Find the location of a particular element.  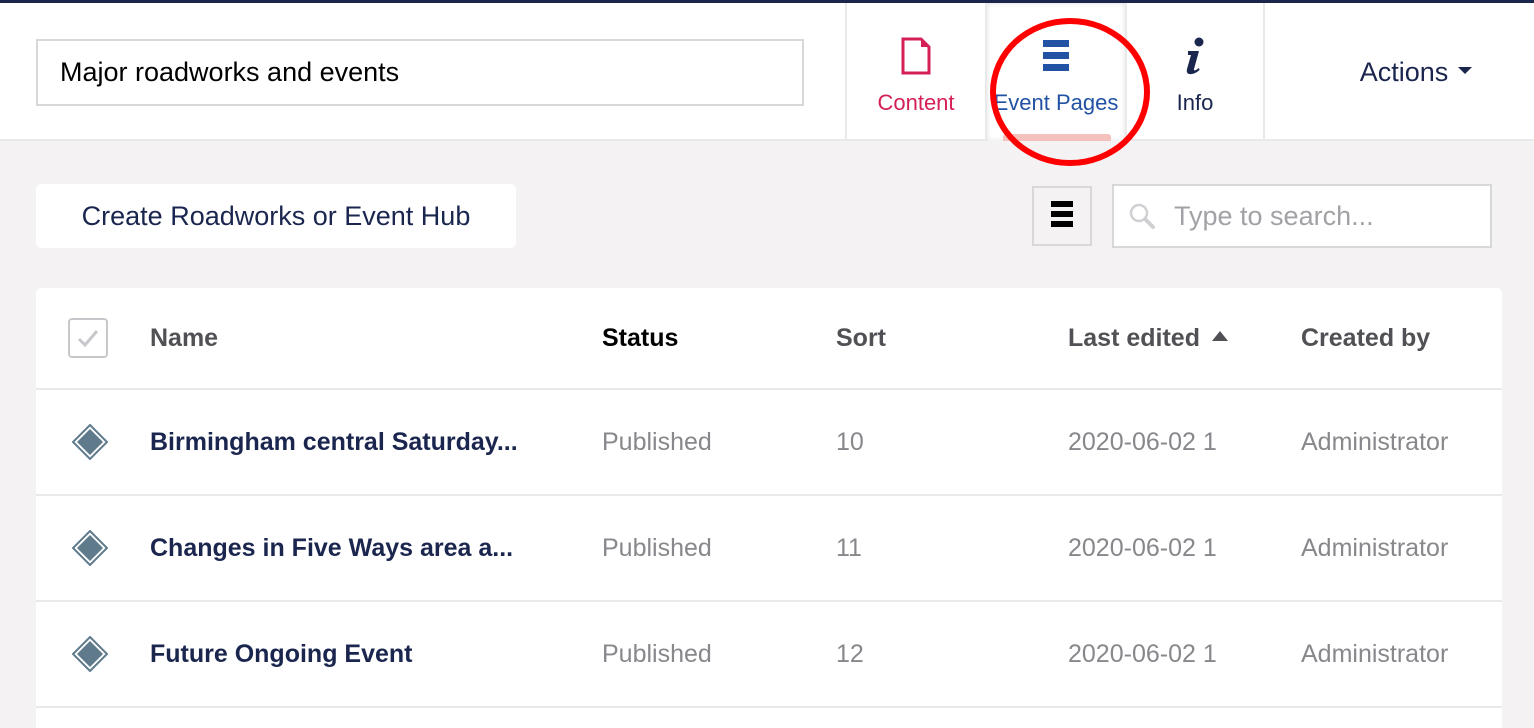

list-layout-icon is located at coordinates (1062, 216).